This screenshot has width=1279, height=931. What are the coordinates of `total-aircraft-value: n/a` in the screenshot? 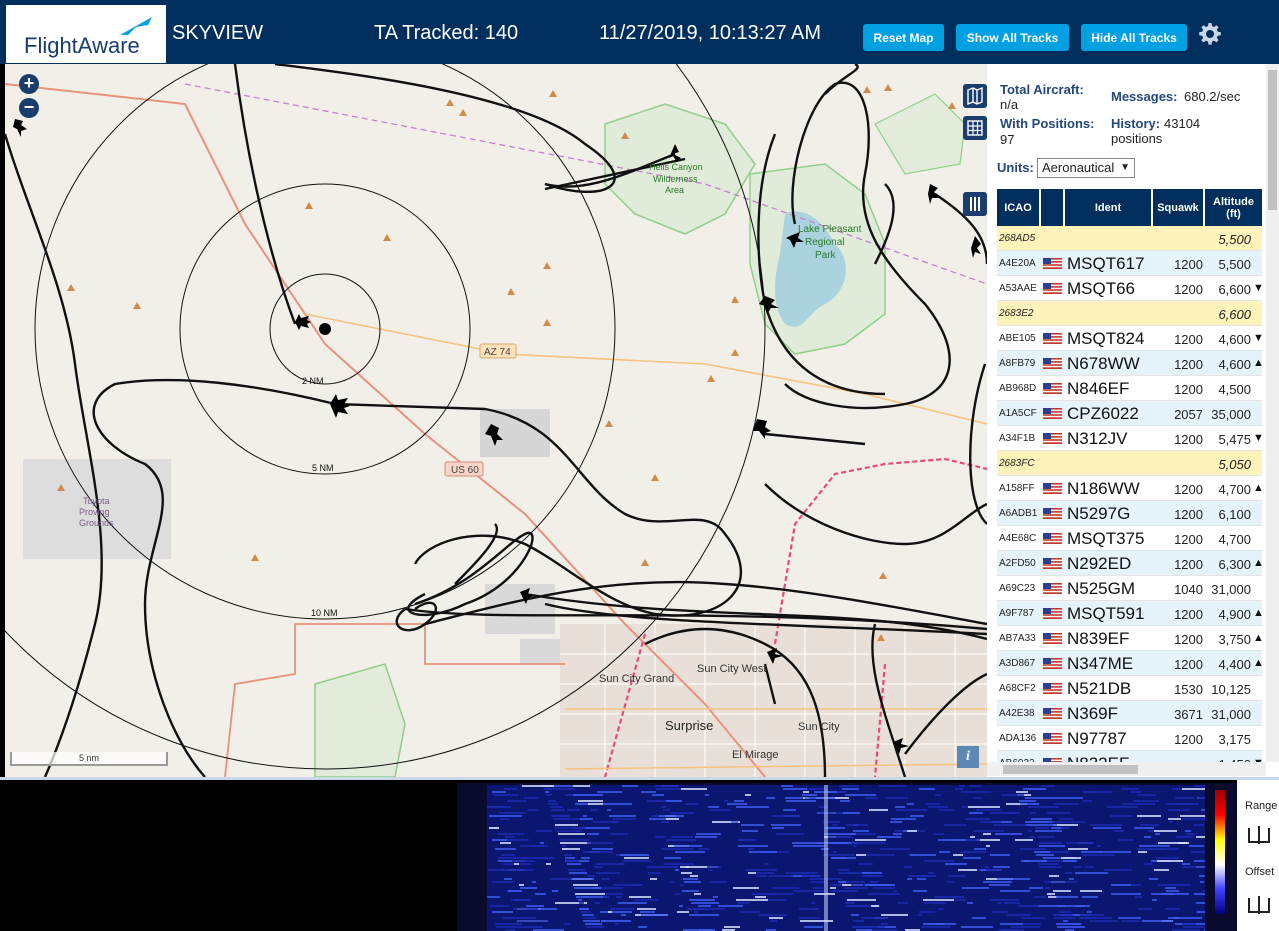 It's located at (1009, 104).